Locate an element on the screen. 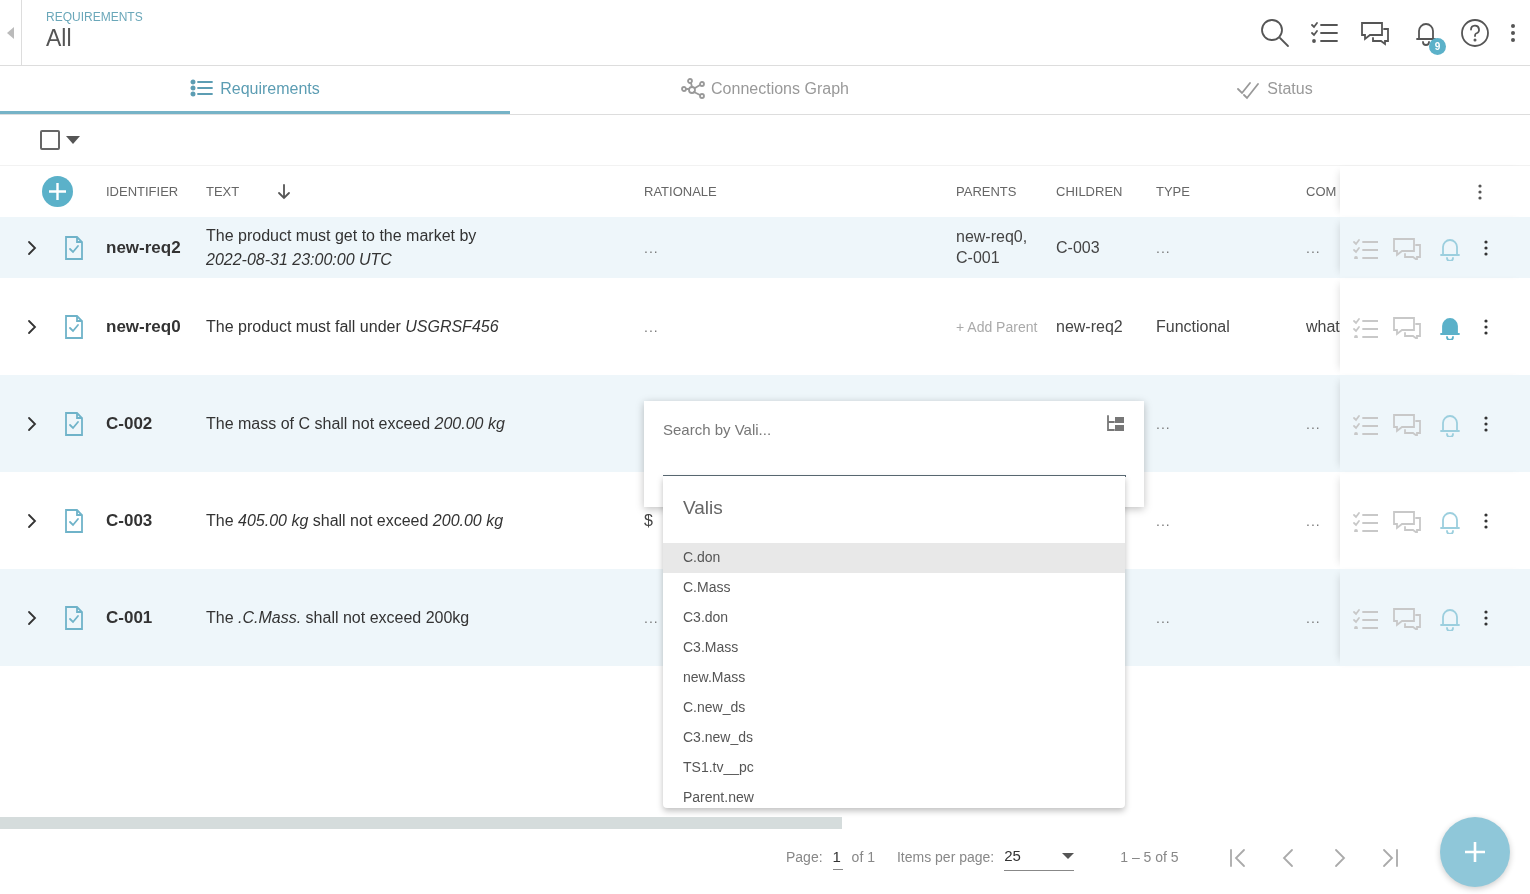 Image resolution: width=1530 pixels, height=894 pixels. page-title: All is located at coordinates (59, 39).